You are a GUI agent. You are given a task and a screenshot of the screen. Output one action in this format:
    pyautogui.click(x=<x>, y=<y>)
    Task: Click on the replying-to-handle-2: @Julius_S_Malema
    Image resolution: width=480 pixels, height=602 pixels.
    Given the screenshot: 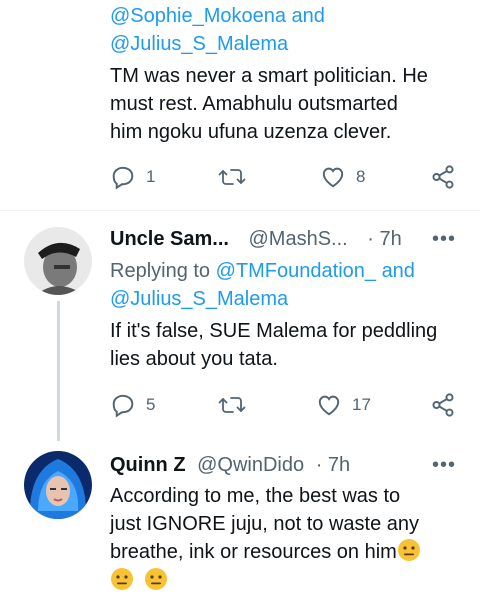 What is the action you would take?
    pyautogui.click(x=199, y=299)
    